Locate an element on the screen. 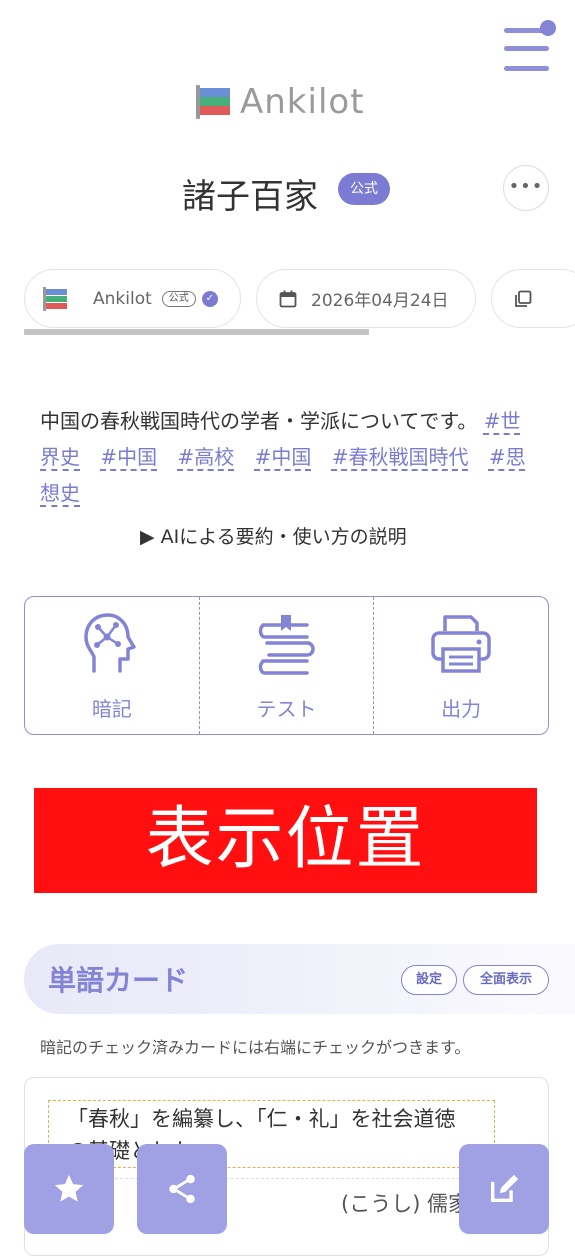 The image size is (575, 1256). edit-icon is located at coordinates (504, 1188).